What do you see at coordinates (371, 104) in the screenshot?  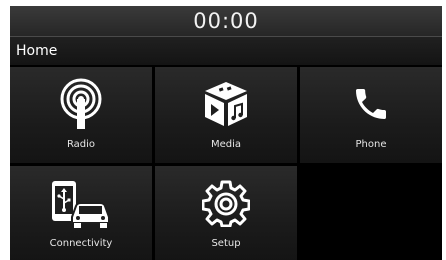 I see `phone-icon` at bounding box center [371, 104].